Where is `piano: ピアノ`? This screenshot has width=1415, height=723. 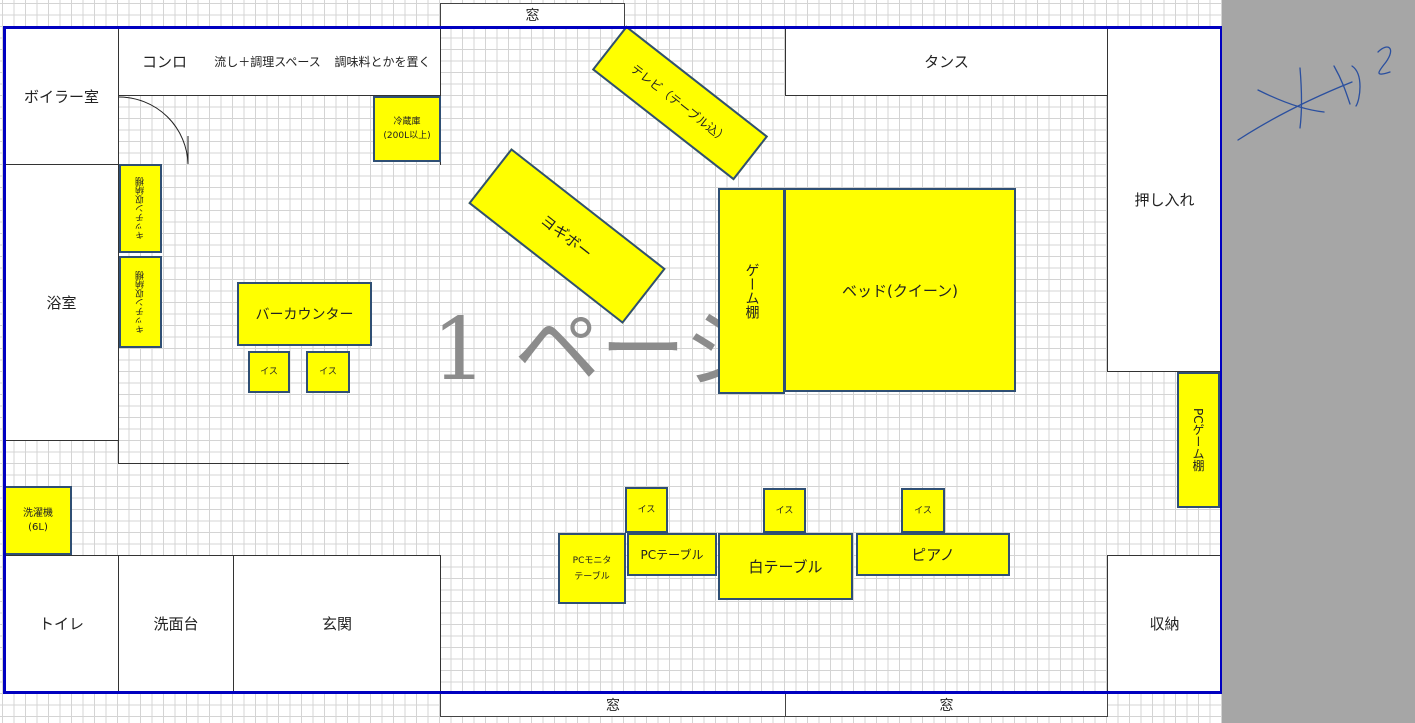
piano: ピアノ is located at coordinates (933, 554).